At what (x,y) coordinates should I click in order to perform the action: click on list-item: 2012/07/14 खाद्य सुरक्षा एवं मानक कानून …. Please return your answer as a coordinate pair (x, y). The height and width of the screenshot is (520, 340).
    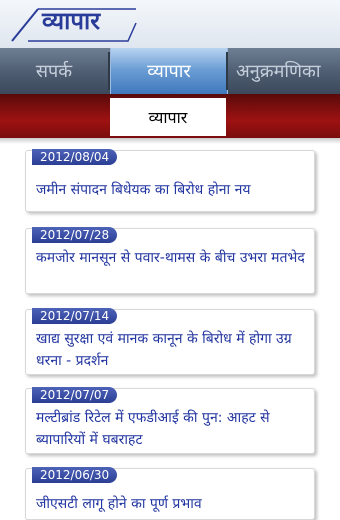
    Looking at the image, I should click on (170, 341).